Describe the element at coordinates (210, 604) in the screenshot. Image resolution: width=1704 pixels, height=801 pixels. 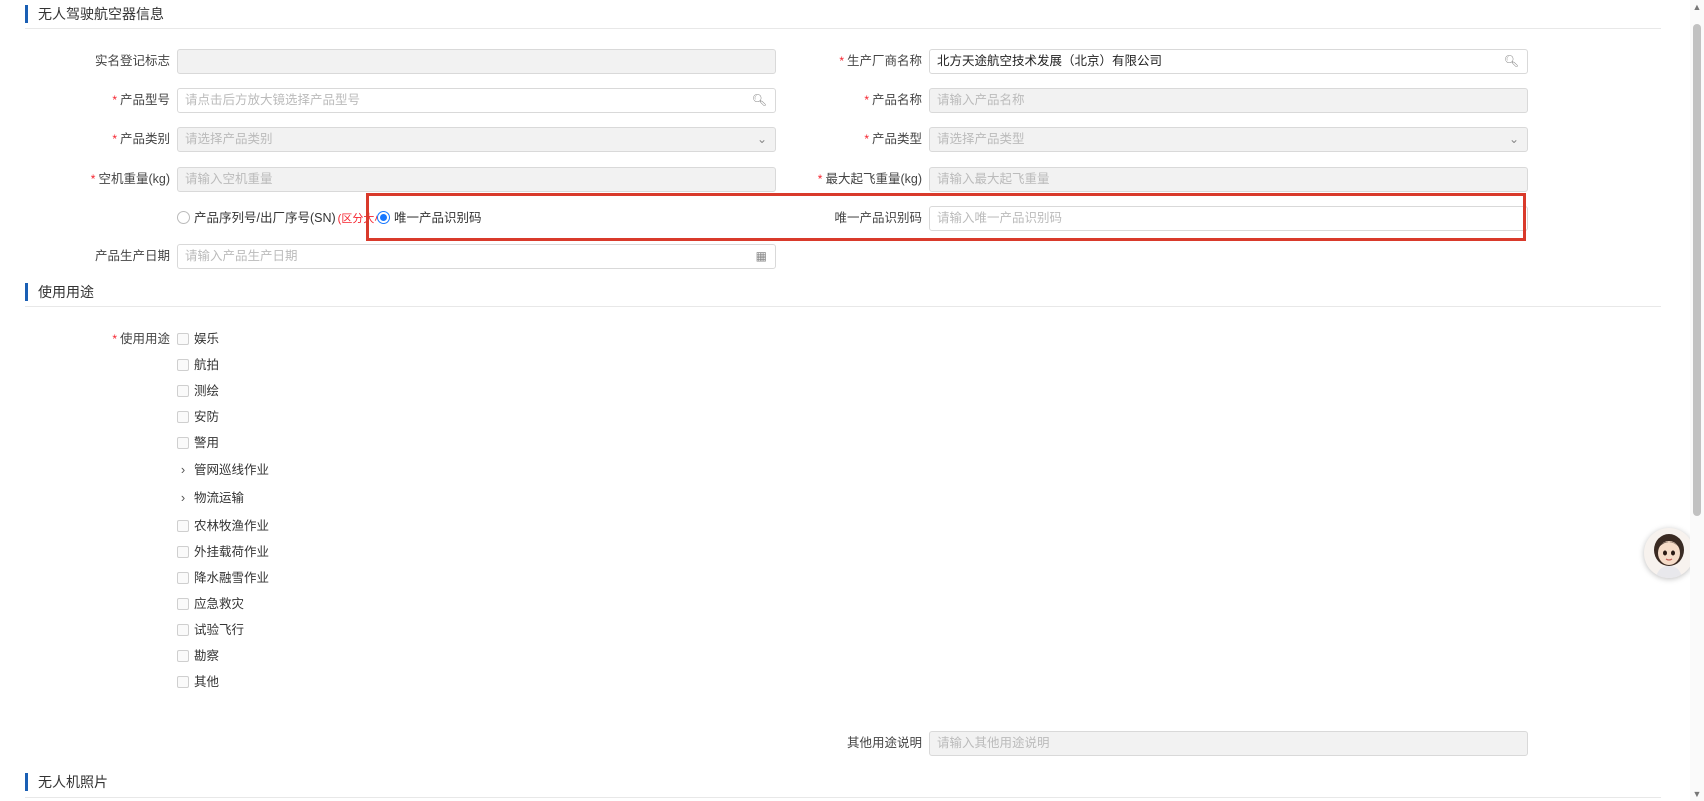
I see `usage-option: 应急救灾` at that location.